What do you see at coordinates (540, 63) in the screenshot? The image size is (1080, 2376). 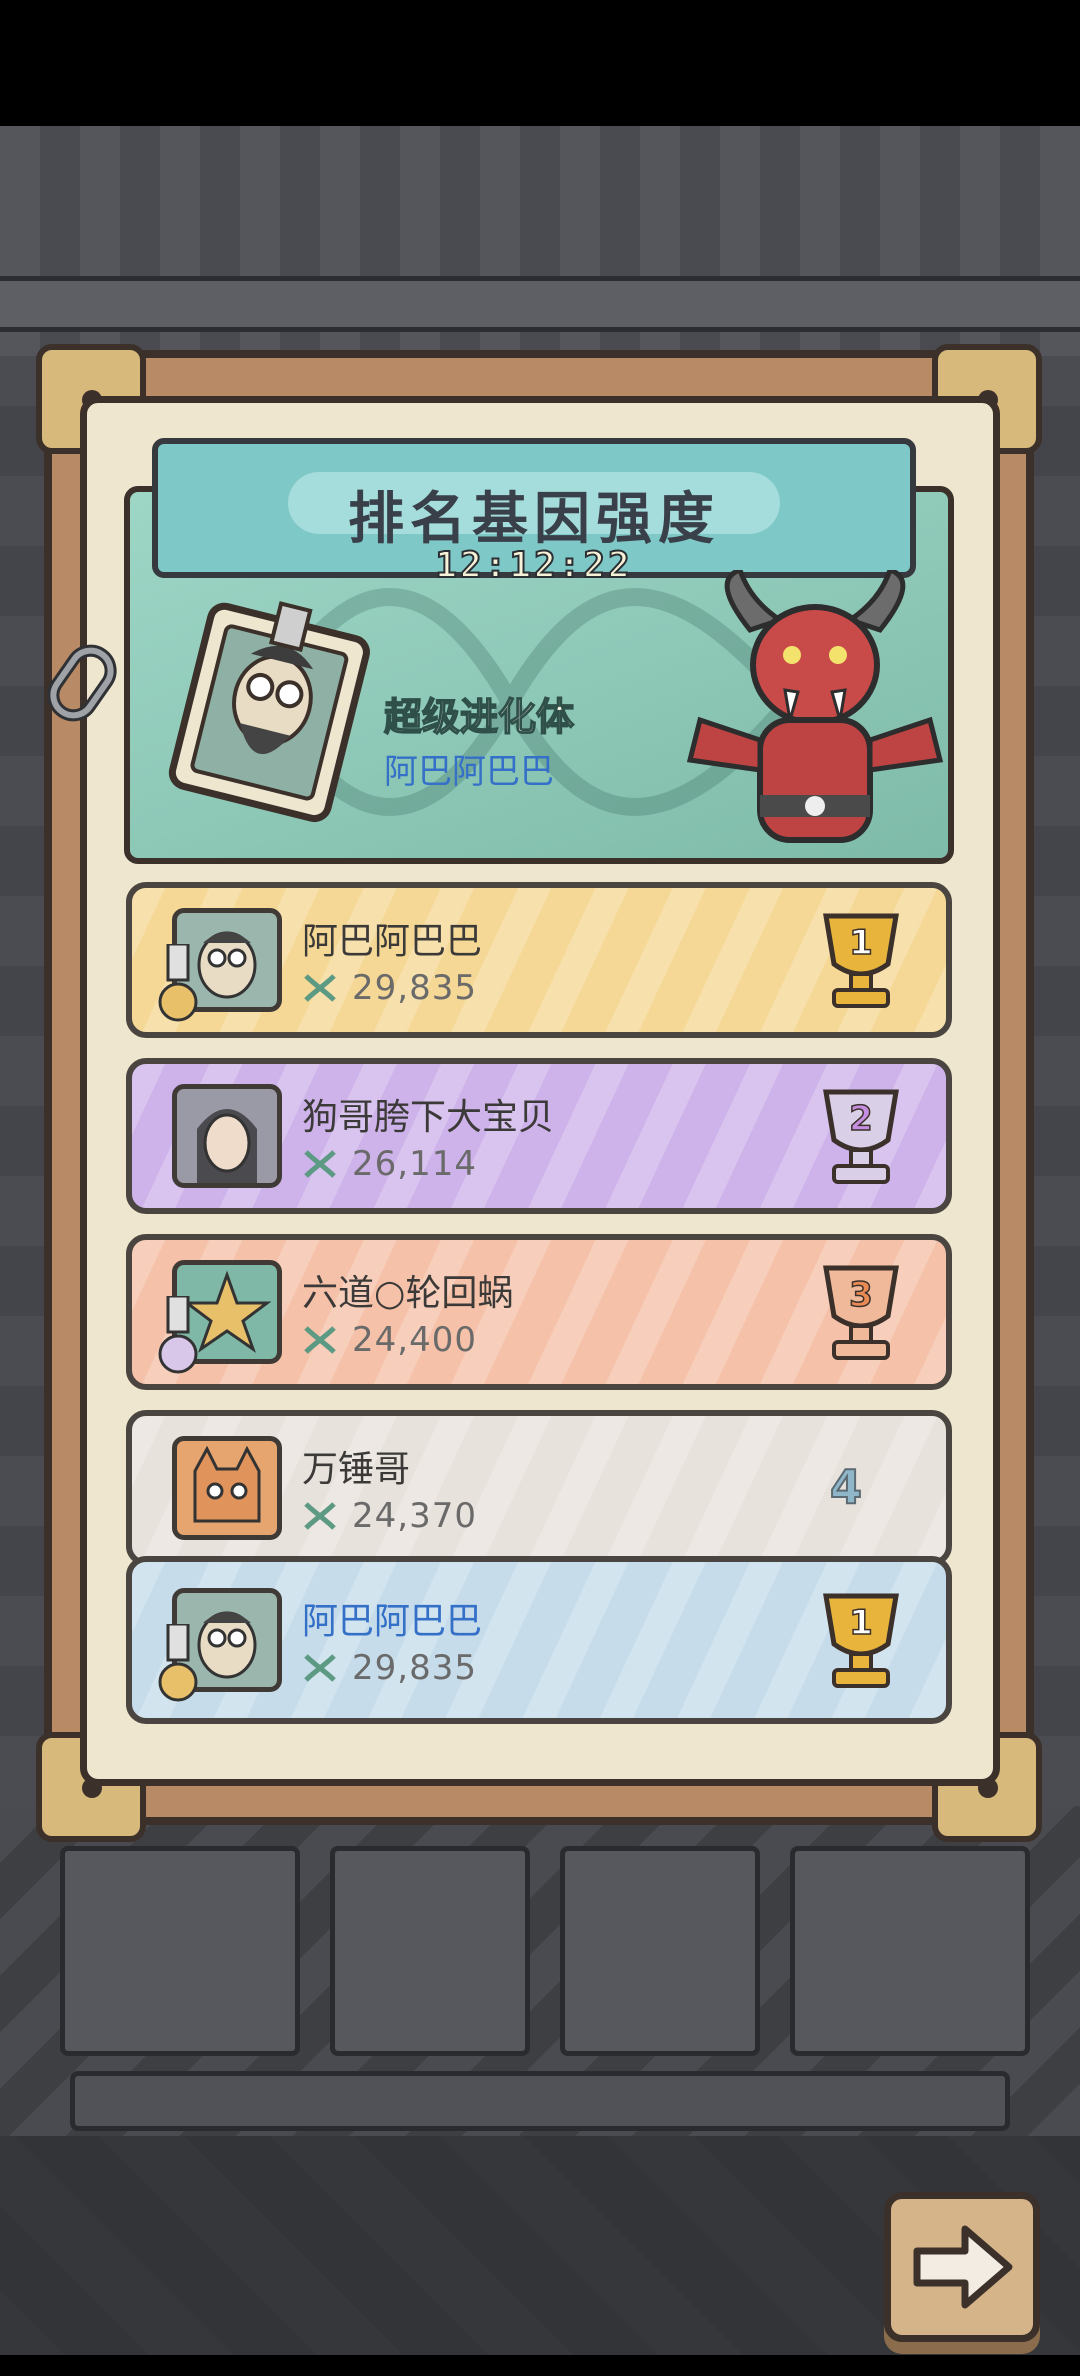 I see `status-bar` at bounding box center [540, 63].